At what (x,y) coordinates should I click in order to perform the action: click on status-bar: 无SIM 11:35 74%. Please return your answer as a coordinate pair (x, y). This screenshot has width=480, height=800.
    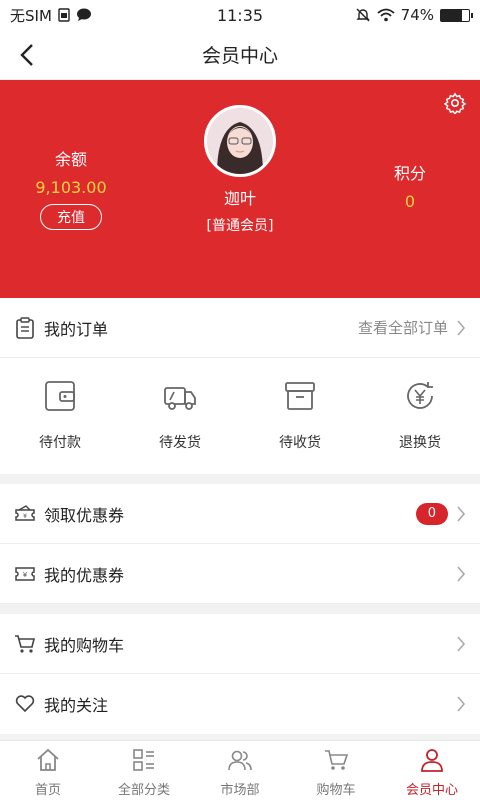
    Looking at the image, I should click on (240, 15).